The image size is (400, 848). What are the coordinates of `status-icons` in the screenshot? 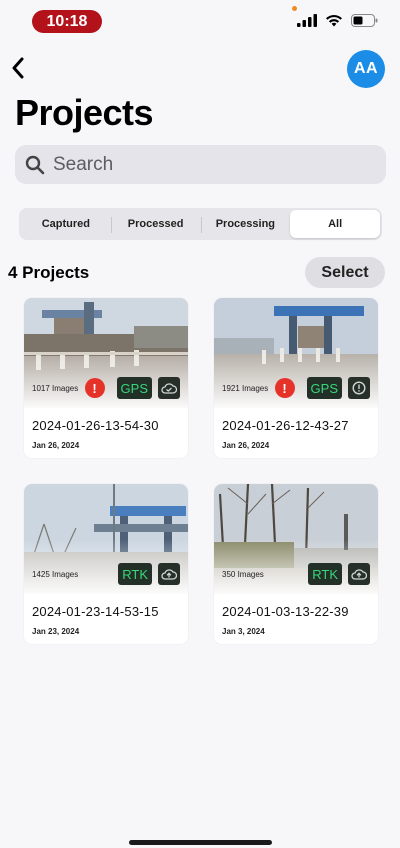 It's located at (337, 20).